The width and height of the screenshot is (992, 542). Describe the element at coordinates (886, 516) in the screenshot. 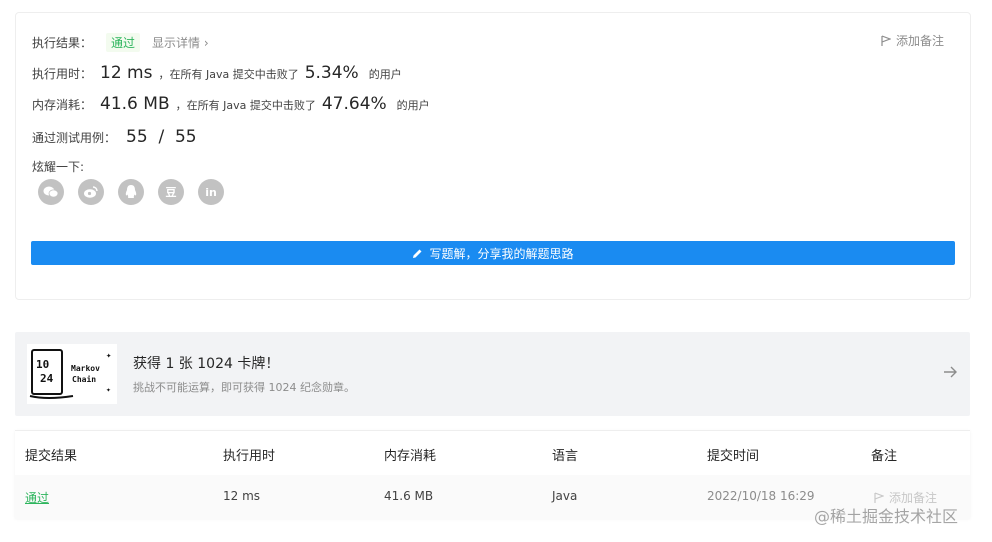

I see `watermark: @稀土掘金技术社区` at that location.